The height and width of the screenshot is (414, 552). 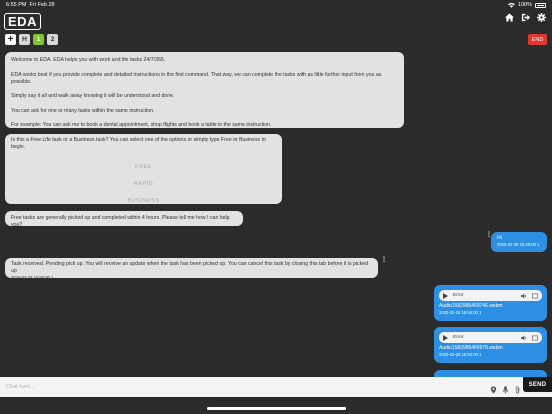 What do you see at coordinates (38, 39) in the screenshot?
I see `tab-1: 1` at bounding box center [38, 39].